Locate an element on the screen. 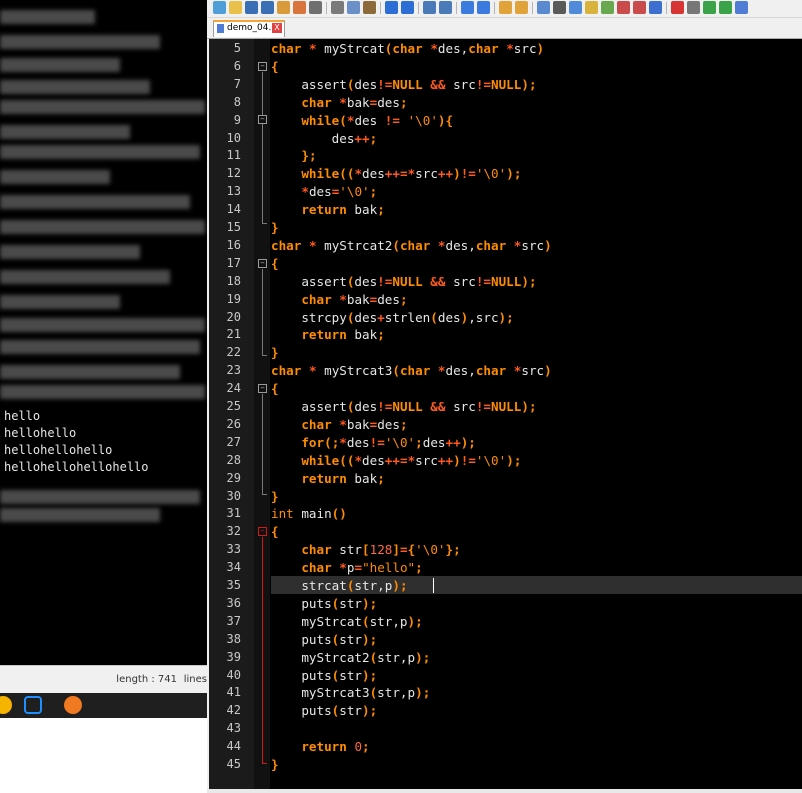  code-line: char str[128]={'\0'}; is located at coordinates (365, 550).